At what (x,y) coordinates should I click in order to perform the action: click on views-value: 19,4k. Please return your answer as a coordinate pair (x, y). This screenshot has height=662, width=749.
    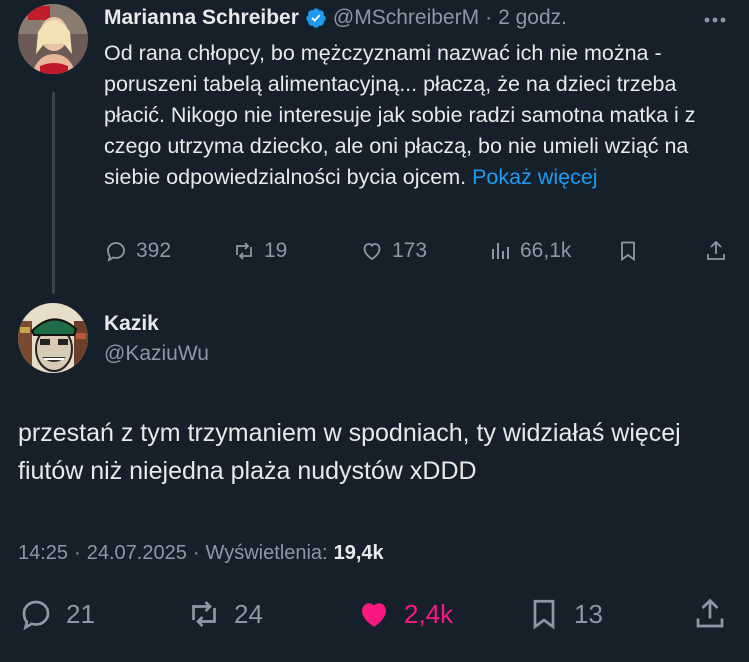
    Looking at the image, I should click on (358, 553).